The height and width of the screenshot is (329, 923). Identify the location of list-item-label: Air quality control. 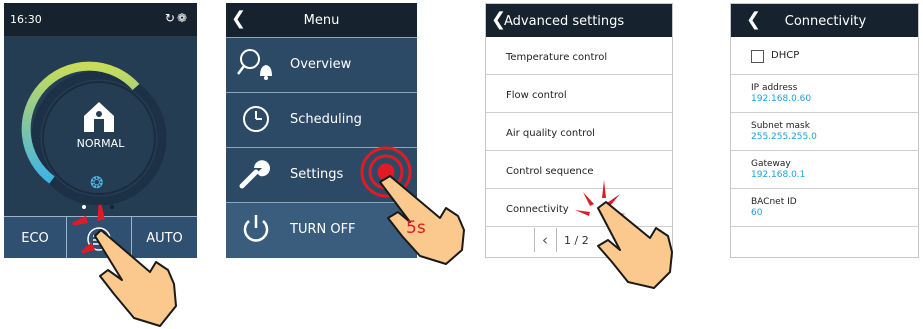
(550, 133).